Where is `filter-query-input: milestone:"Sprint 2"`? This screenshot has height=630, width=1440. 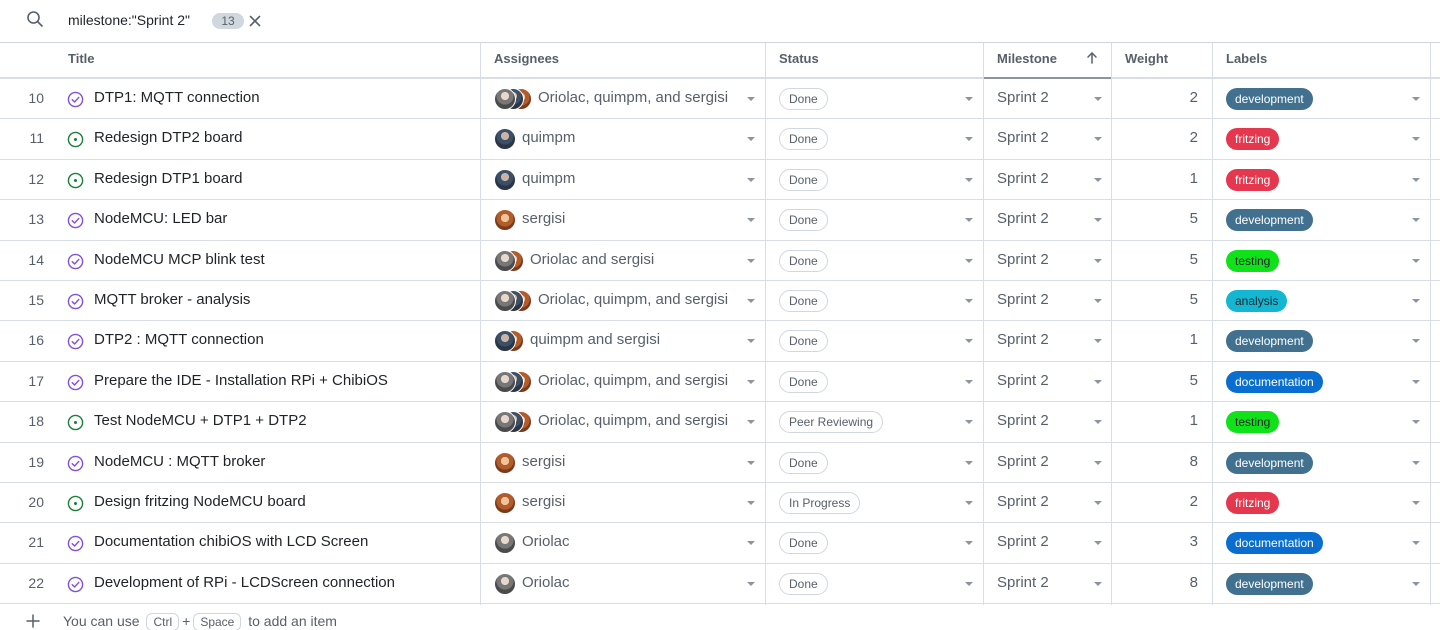
filter-query-input: milestone:"Sprint 2" is located at coordinates (129, 20).